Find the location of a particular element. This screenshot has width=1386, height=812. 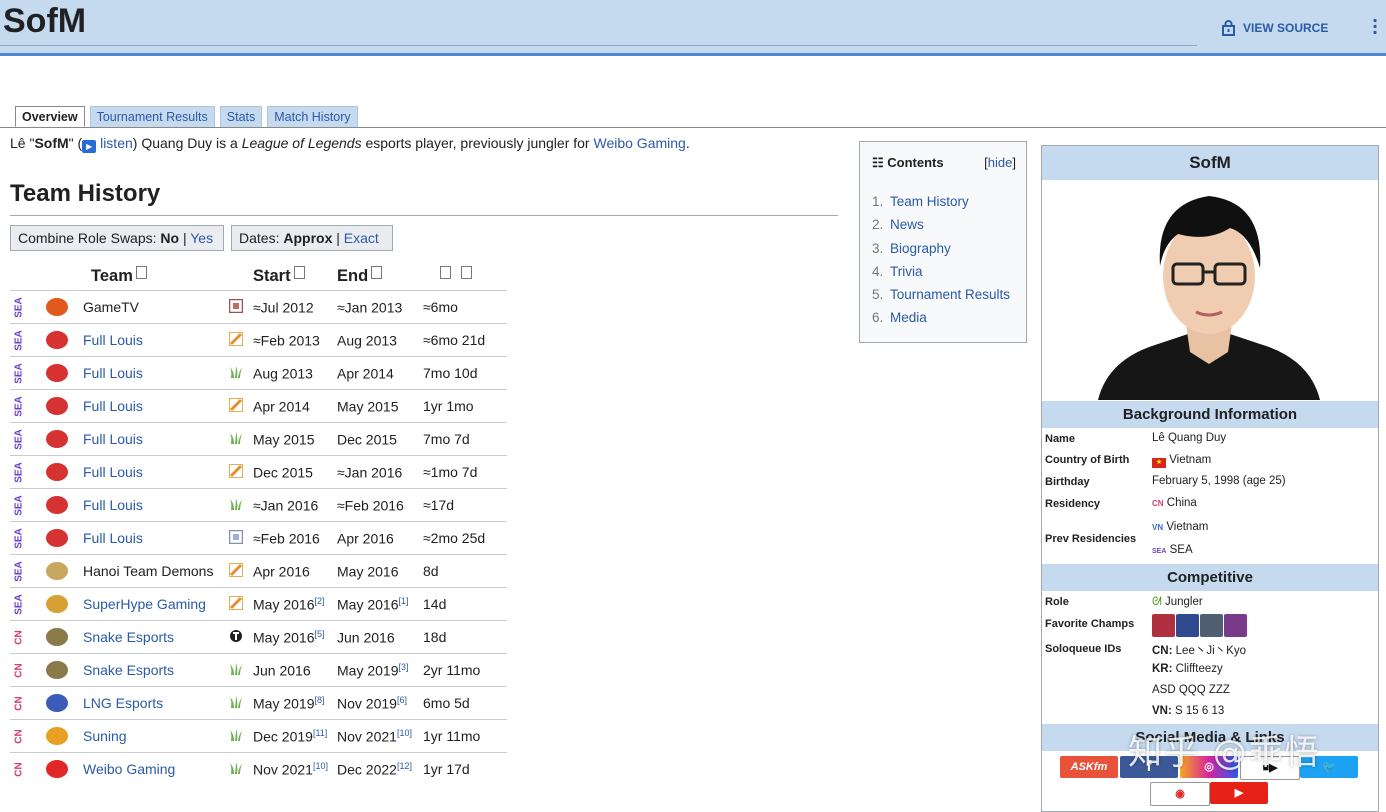

team-name: SuperHype Gaming is located at coordinates (144, 604).